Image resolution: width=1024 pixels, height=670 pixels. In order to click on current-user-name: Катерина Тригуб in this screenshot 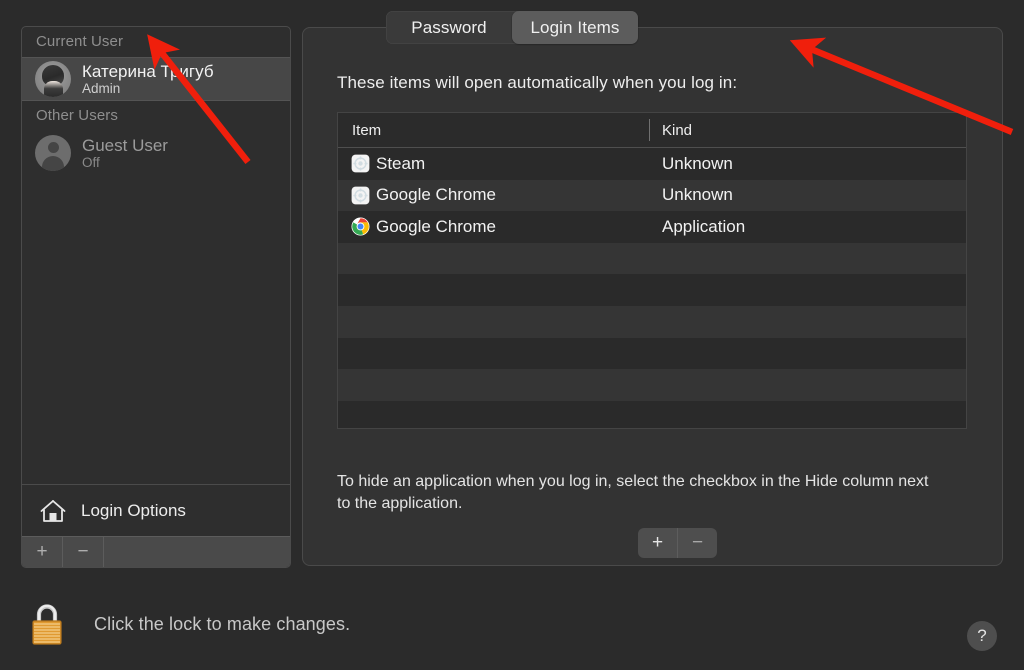, I will do `click(148, 71)`.